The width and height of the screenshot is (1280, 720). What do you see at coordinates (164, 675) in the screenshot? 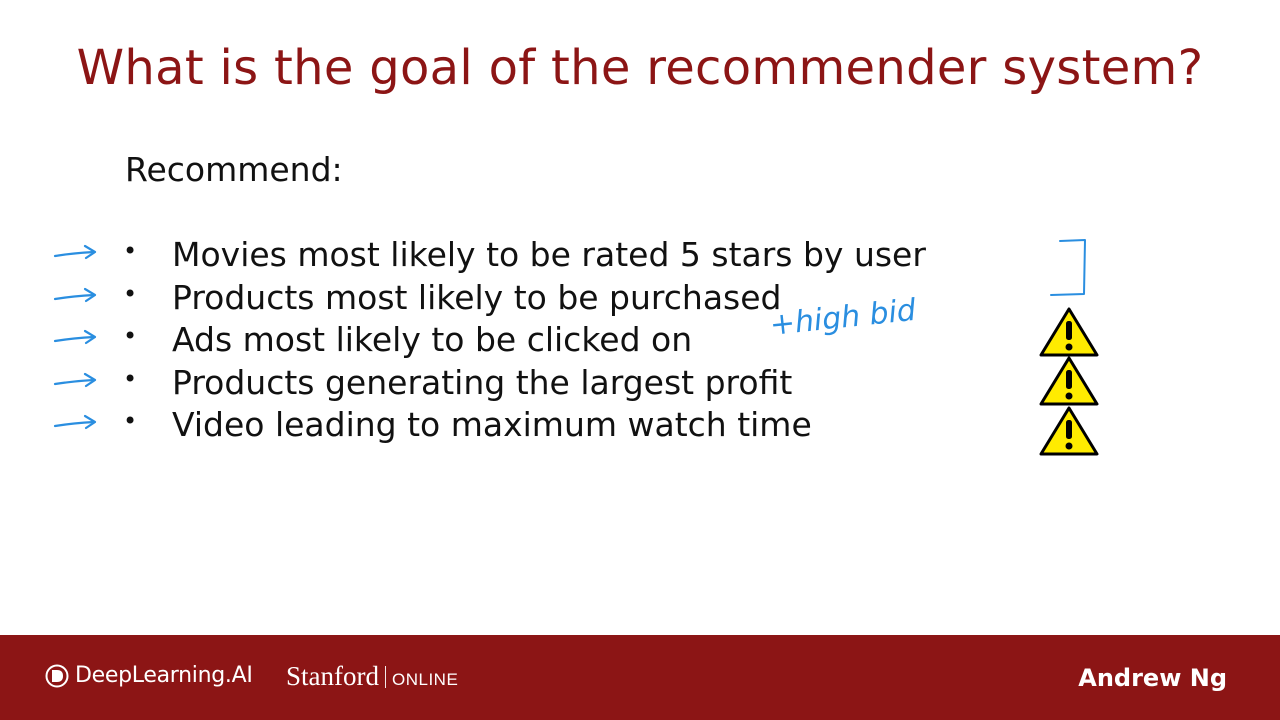
I see `deeplearning-logo-text: DeepLearning.AI` at bounding box center [164, 675].